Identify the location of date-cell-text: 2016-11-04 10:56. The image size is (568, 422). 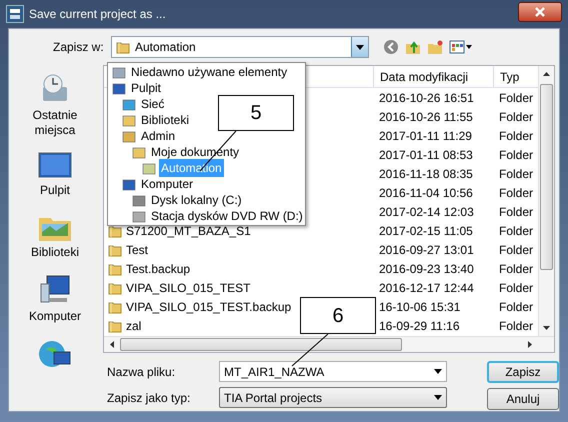
(426, 193).